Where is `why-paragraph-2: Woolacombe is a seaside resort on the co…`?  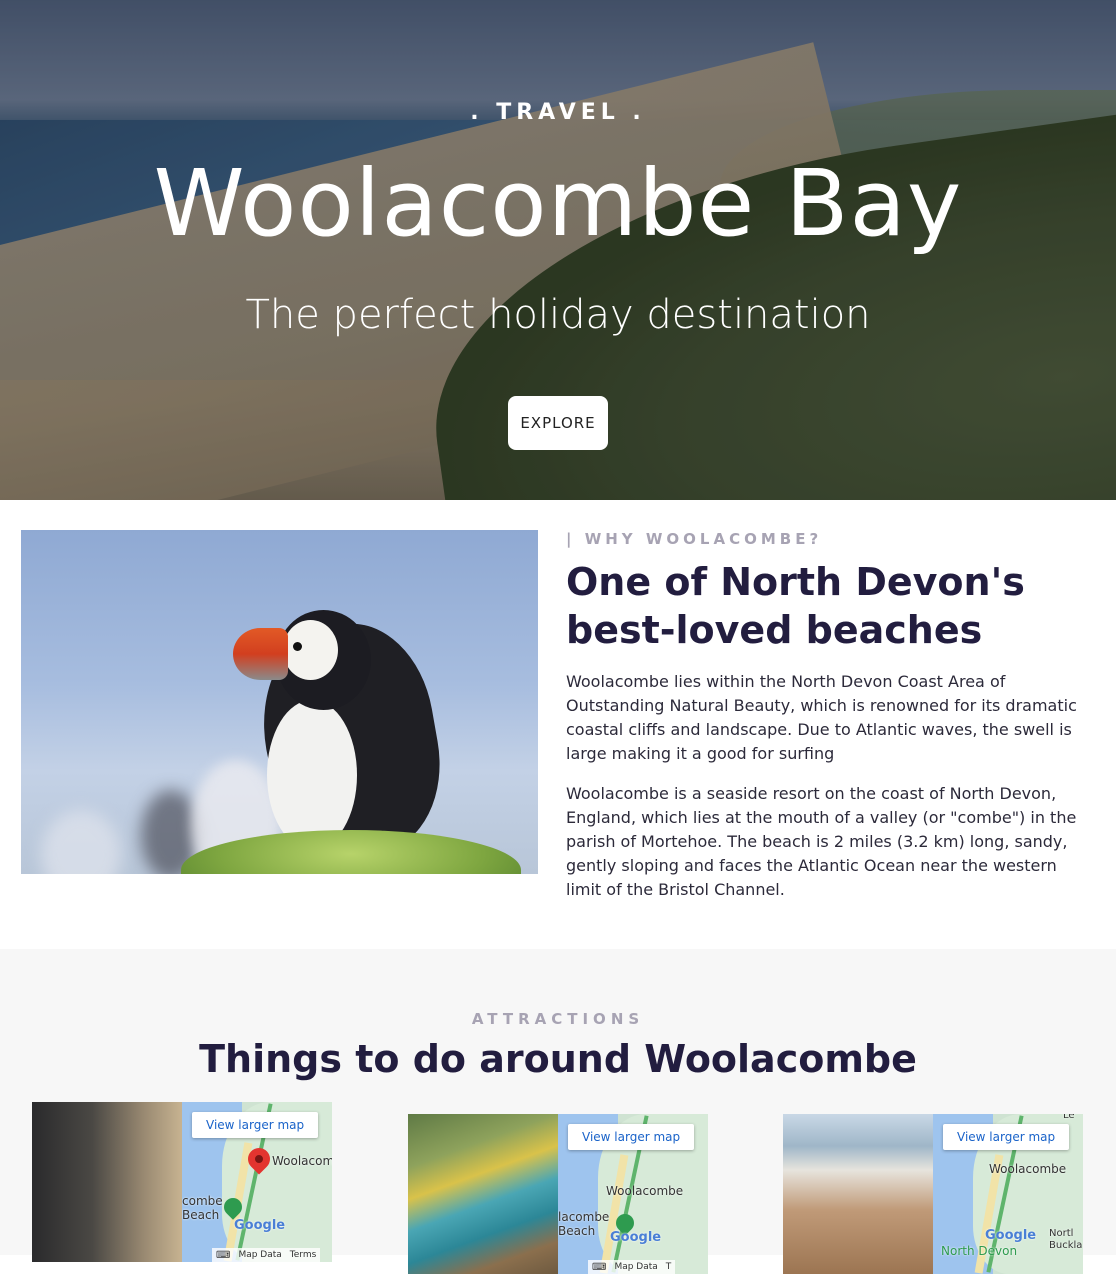
why-paragraph-2: Woolacombe is a seaside resort on the co… is located at coordinates (821, 841).